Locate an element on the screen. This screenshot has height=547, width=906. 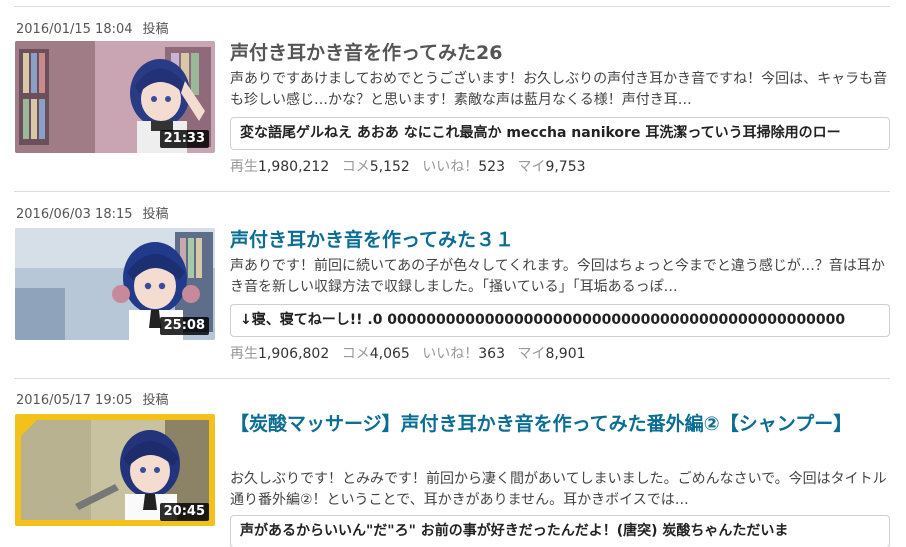
video-thumbnail: 25:08 is located at coordinates (115, 284).